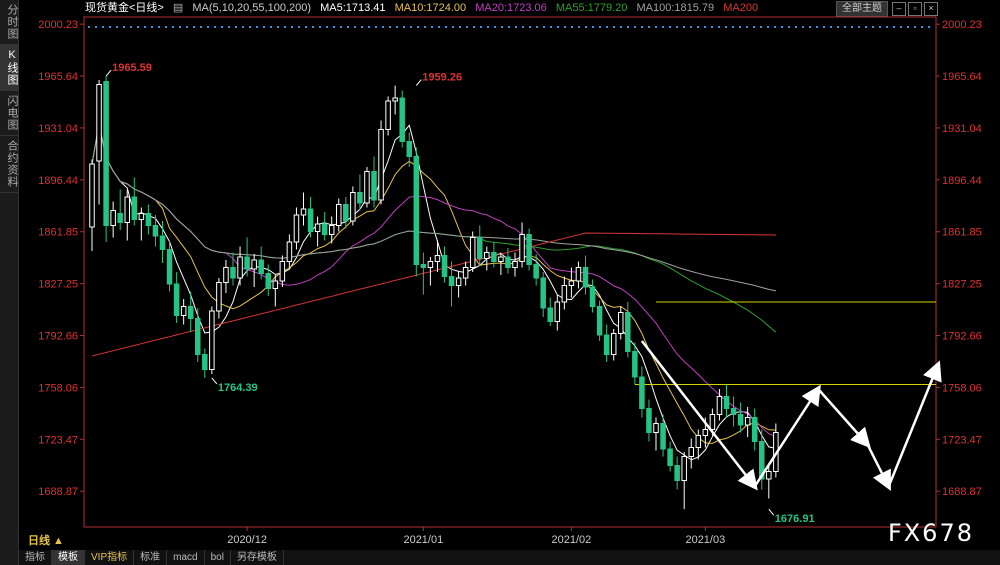 The width and height of the screenshot is (1000, 565). Describe the element at coordinates (795, 519) in the screenshot. I see `price-annotation: 1676.91` at that location.